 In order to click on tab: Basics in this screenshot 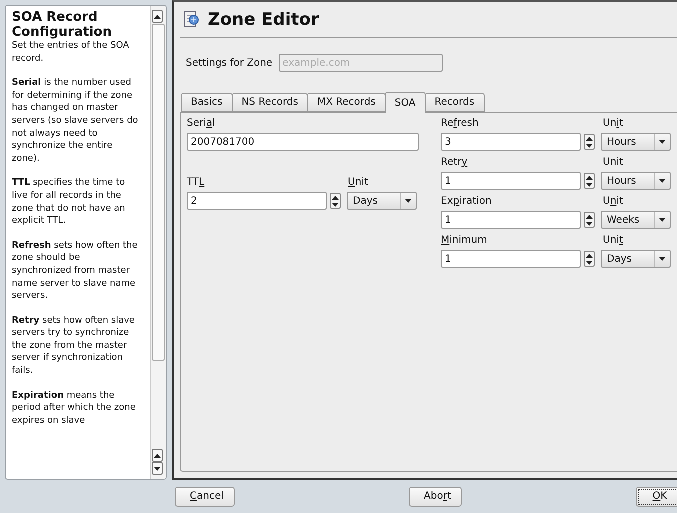, I will do `click(207, 102)`.